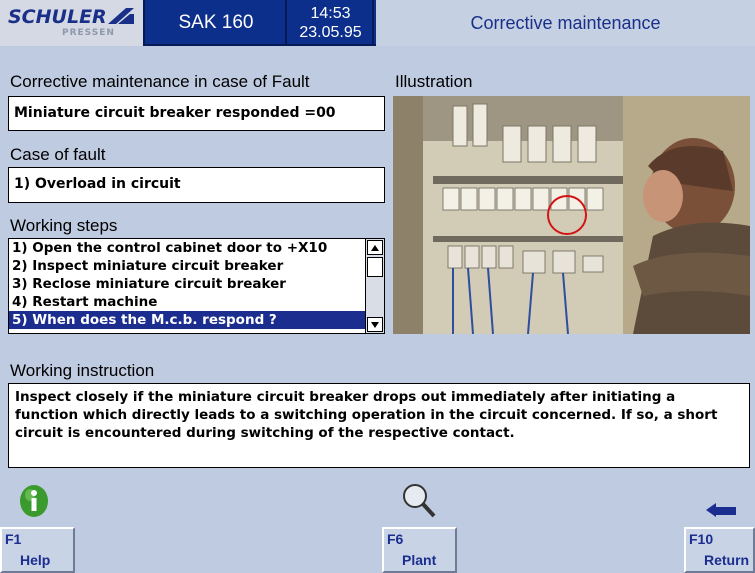 This screenshot has height=573, width=755. Describe the element at coordinates (419, 550) in the screenshot. I see `f6-plant-button: F6 Plant` at that location.